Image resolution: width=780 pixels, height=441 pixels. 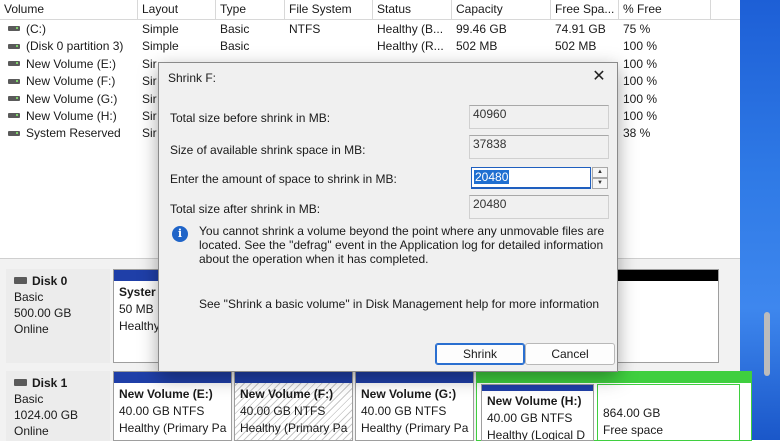 What do you see at coordinates (600, 172) in the screenshot?
I see `chevron-up-icon: ▲` at bounding box center [600, 172].